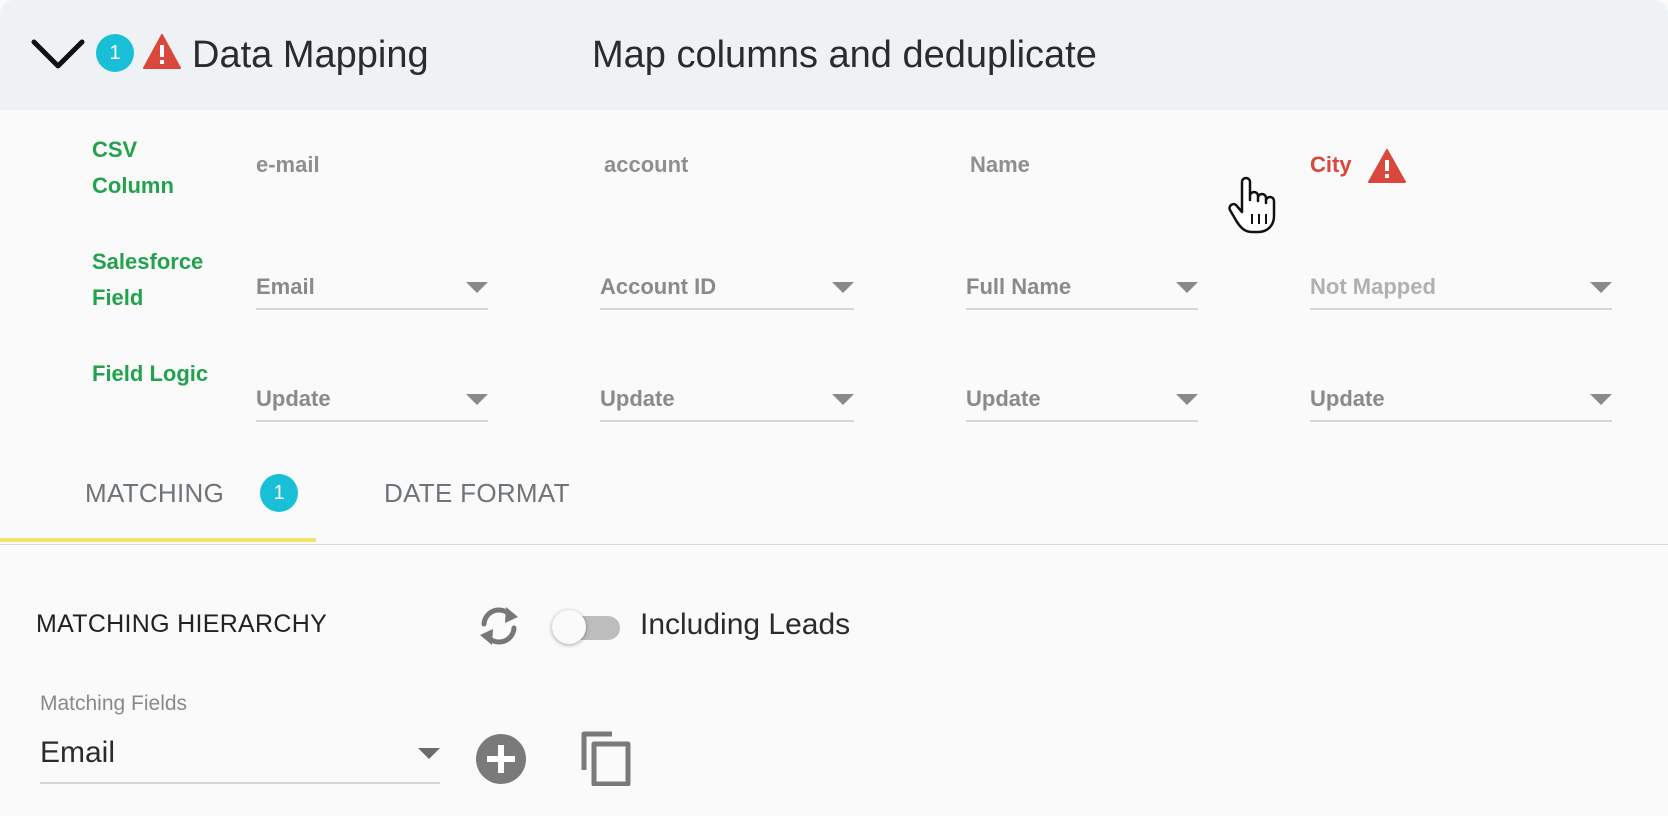 This screenshot has height=816, width=1668. What do you see at coordinates (501, 759) in the screenshot?
I see `add-circle-icon` at bounding box center [501, 759].